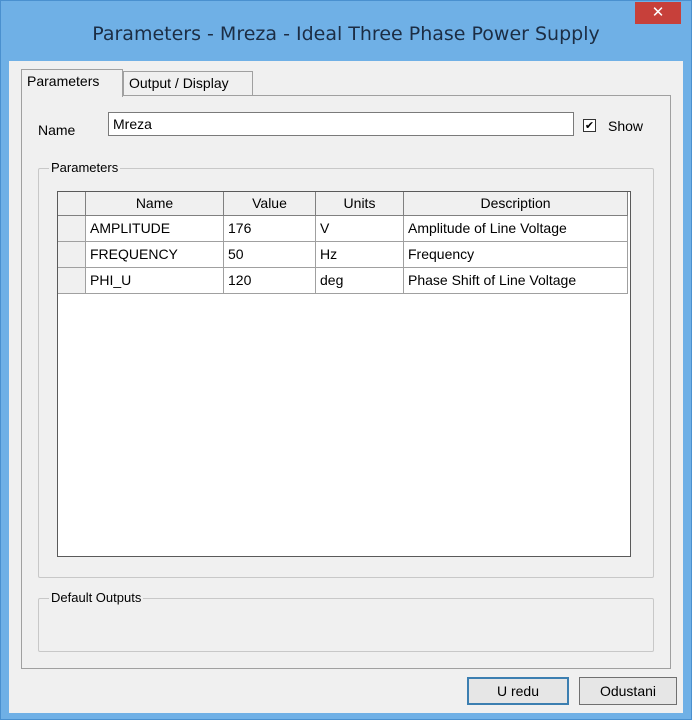 The image size is (692, 720). I want to click on tab-parameters: Parameters, so click(72, 83).